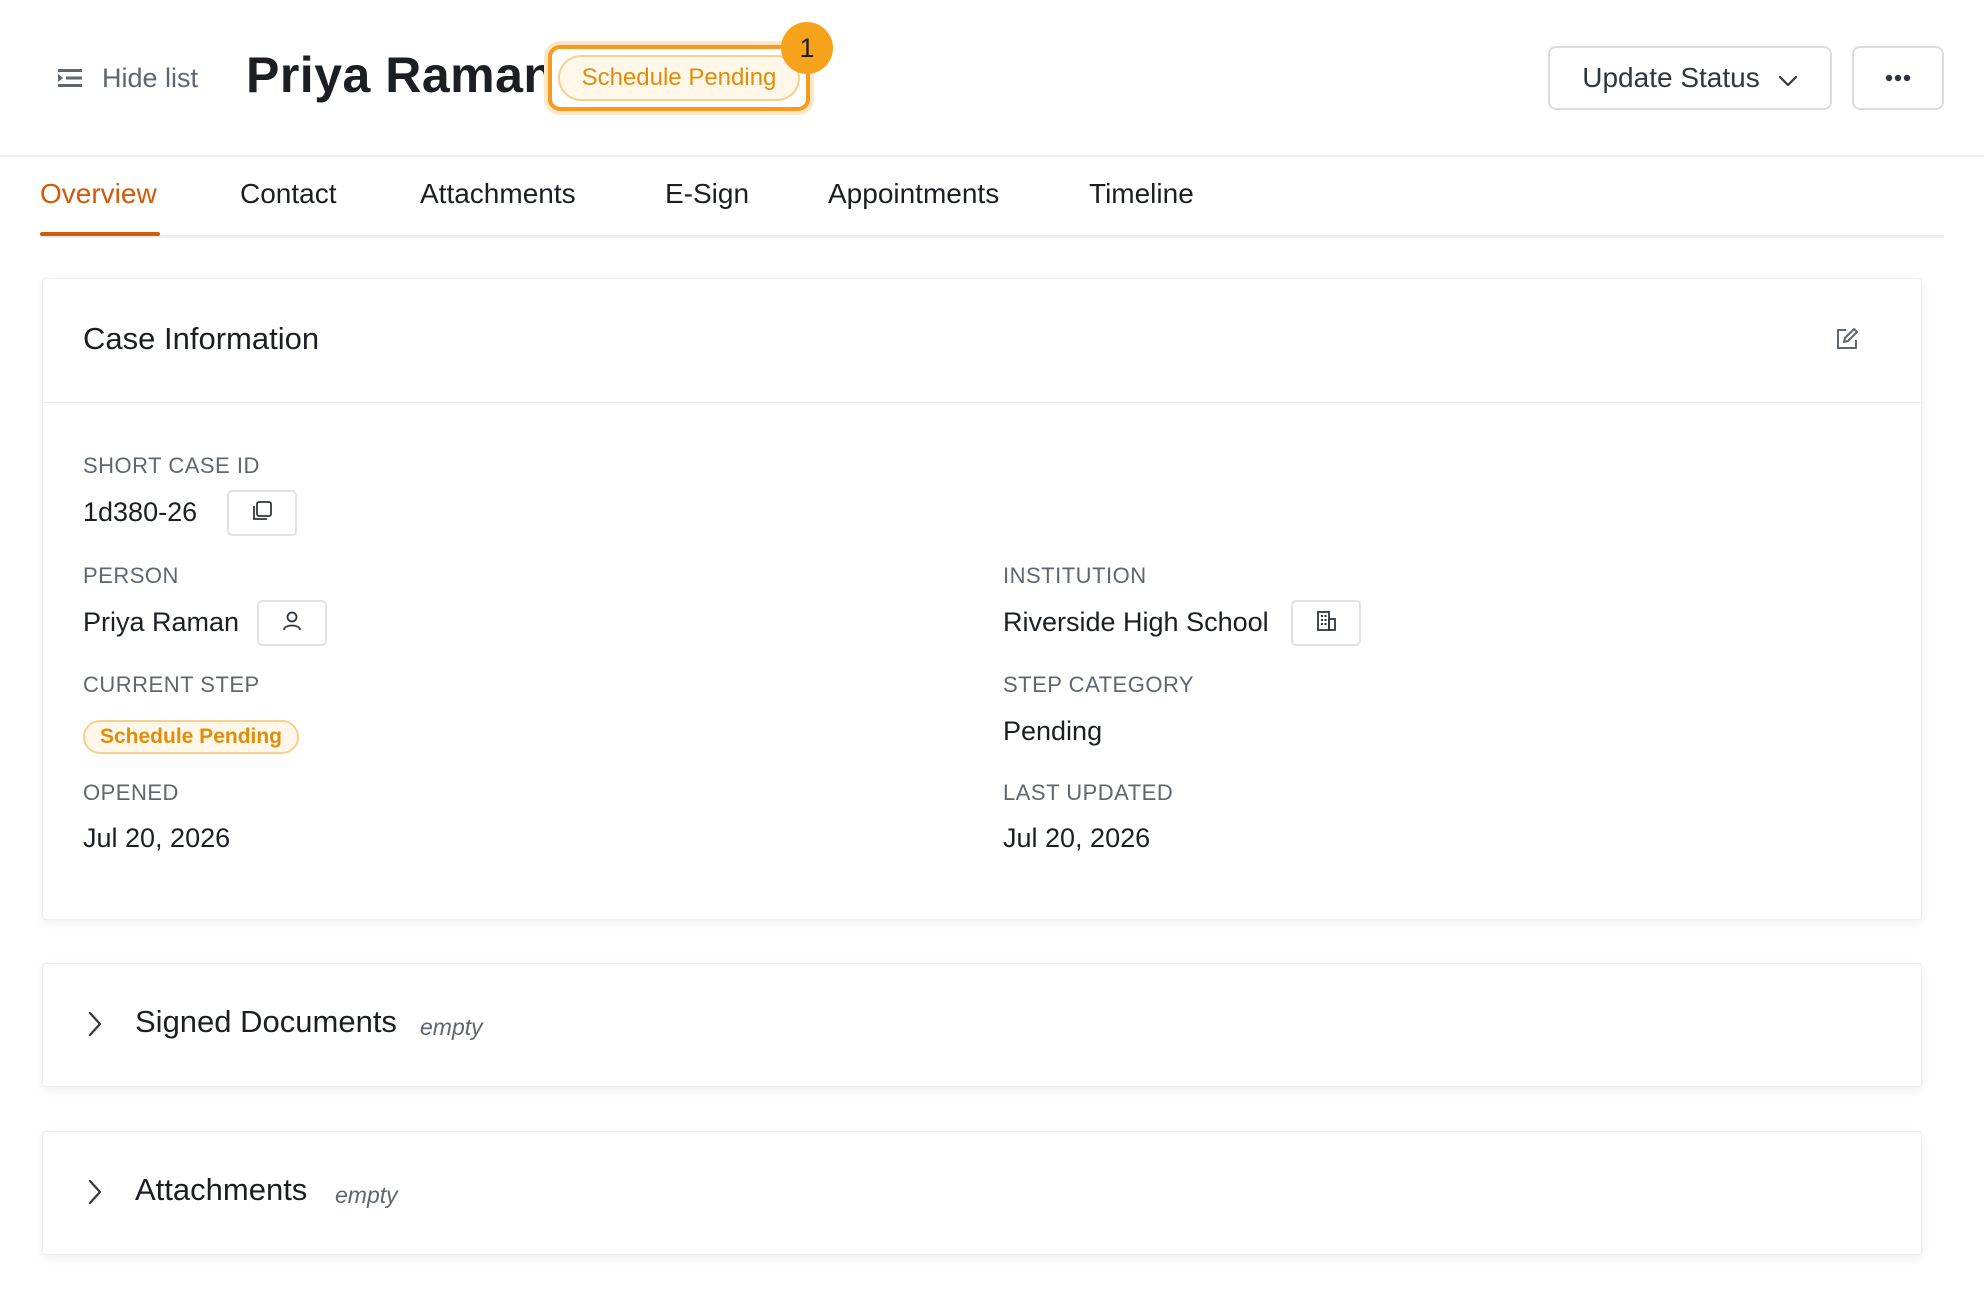 The width and height of the screenshot is (1984, 1292). I want to click on building-icon, so click(1326, 623).